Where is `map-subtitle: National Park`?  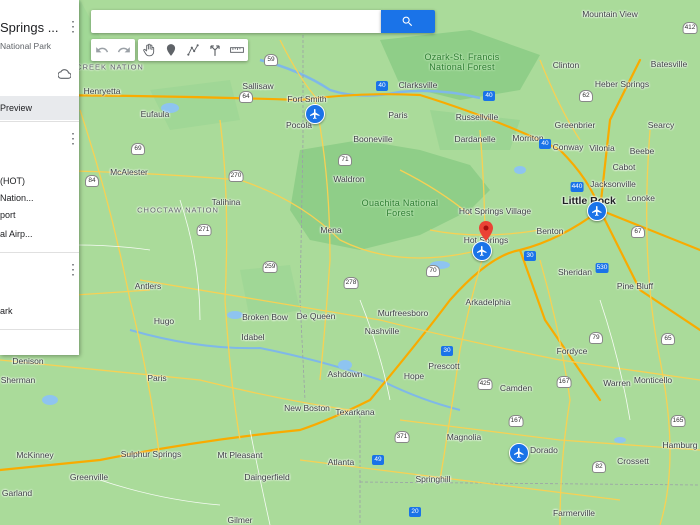
map-subtitle: National Park is located at coordinates (25, 46).